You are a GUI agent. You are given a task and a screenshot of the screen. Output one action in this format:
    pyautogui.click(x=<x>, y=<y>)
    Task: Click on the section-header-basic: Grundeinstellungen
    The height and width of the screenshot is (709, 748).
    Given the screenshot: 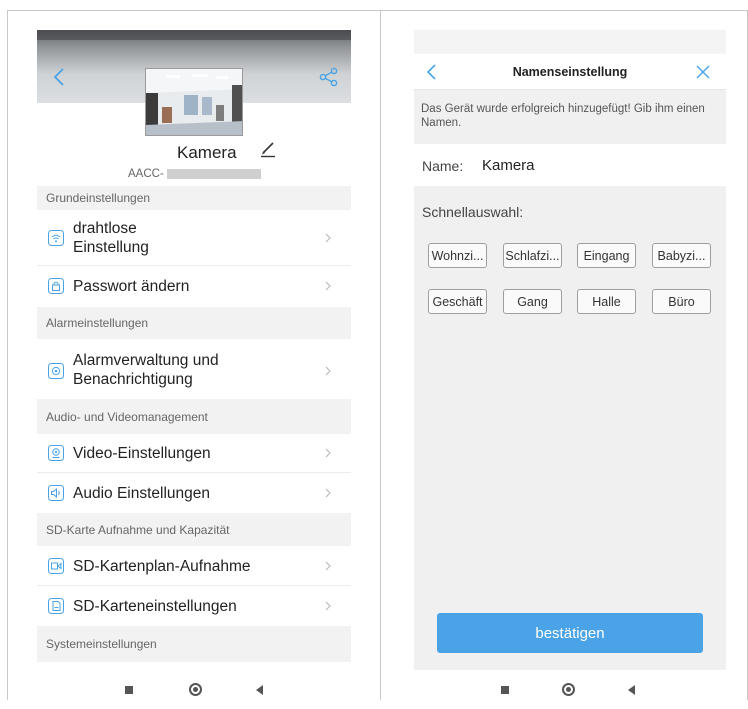 What is the action you would take?
    pyautogui.click(x=194, y=198)
    